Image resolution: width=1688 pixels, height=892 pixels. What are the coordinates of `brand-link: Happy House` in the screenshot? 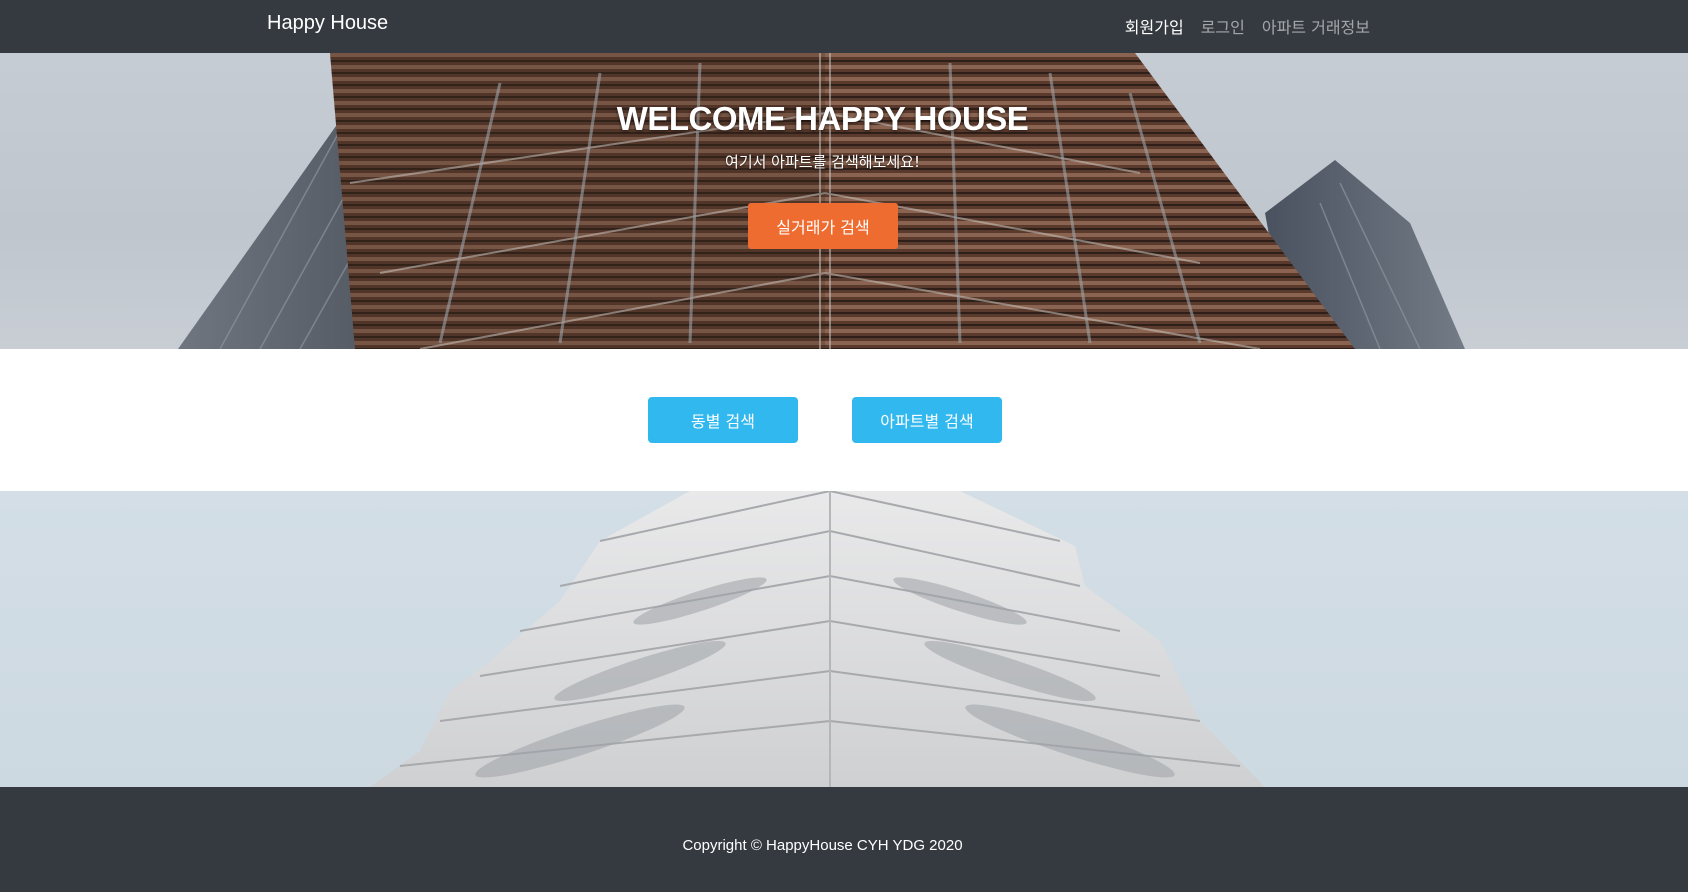 It's located at (327, 23).